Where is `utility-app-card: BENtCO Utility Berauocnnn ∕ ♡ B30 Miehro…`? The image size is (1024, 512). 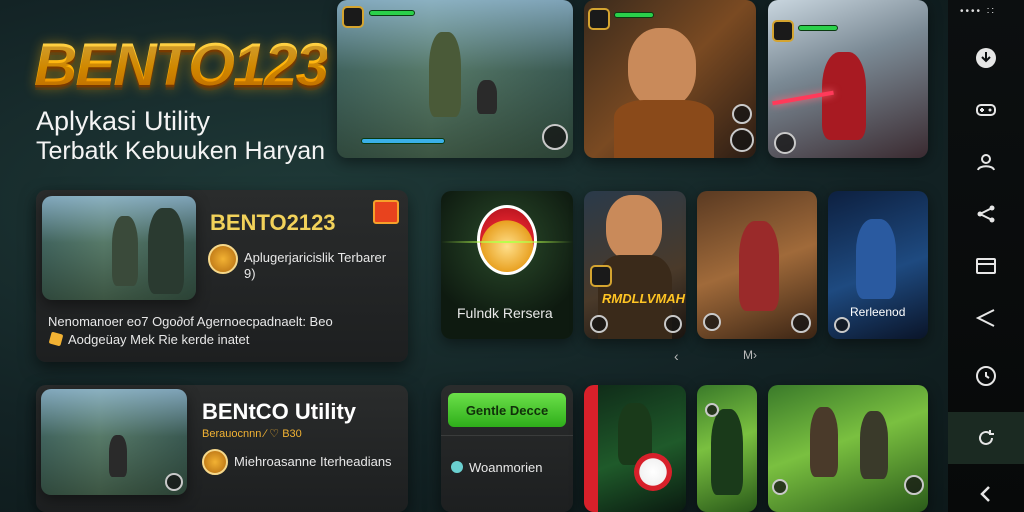 utility-app-card: BENtCO Utility Berauocnnn ∕ ♡ B30 Miehro… is located at coordinates (222, 448).